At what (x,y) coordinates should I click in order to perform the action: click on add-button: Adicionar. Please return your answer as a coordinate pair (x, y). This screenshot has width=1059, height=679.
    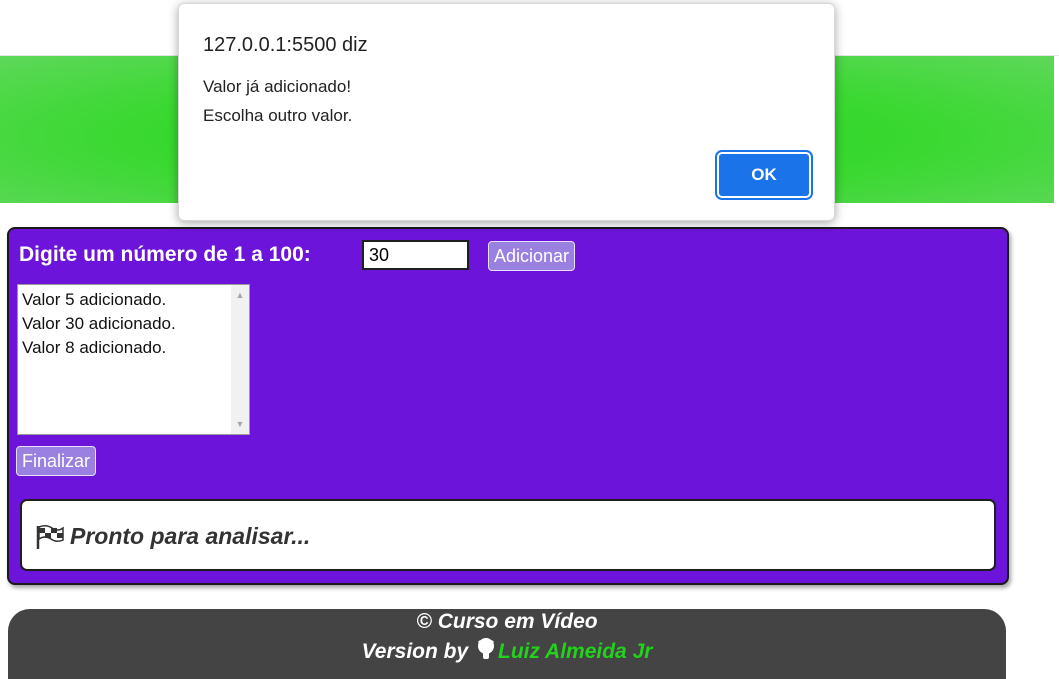
    Looking at the image, I should click on (532, 256).